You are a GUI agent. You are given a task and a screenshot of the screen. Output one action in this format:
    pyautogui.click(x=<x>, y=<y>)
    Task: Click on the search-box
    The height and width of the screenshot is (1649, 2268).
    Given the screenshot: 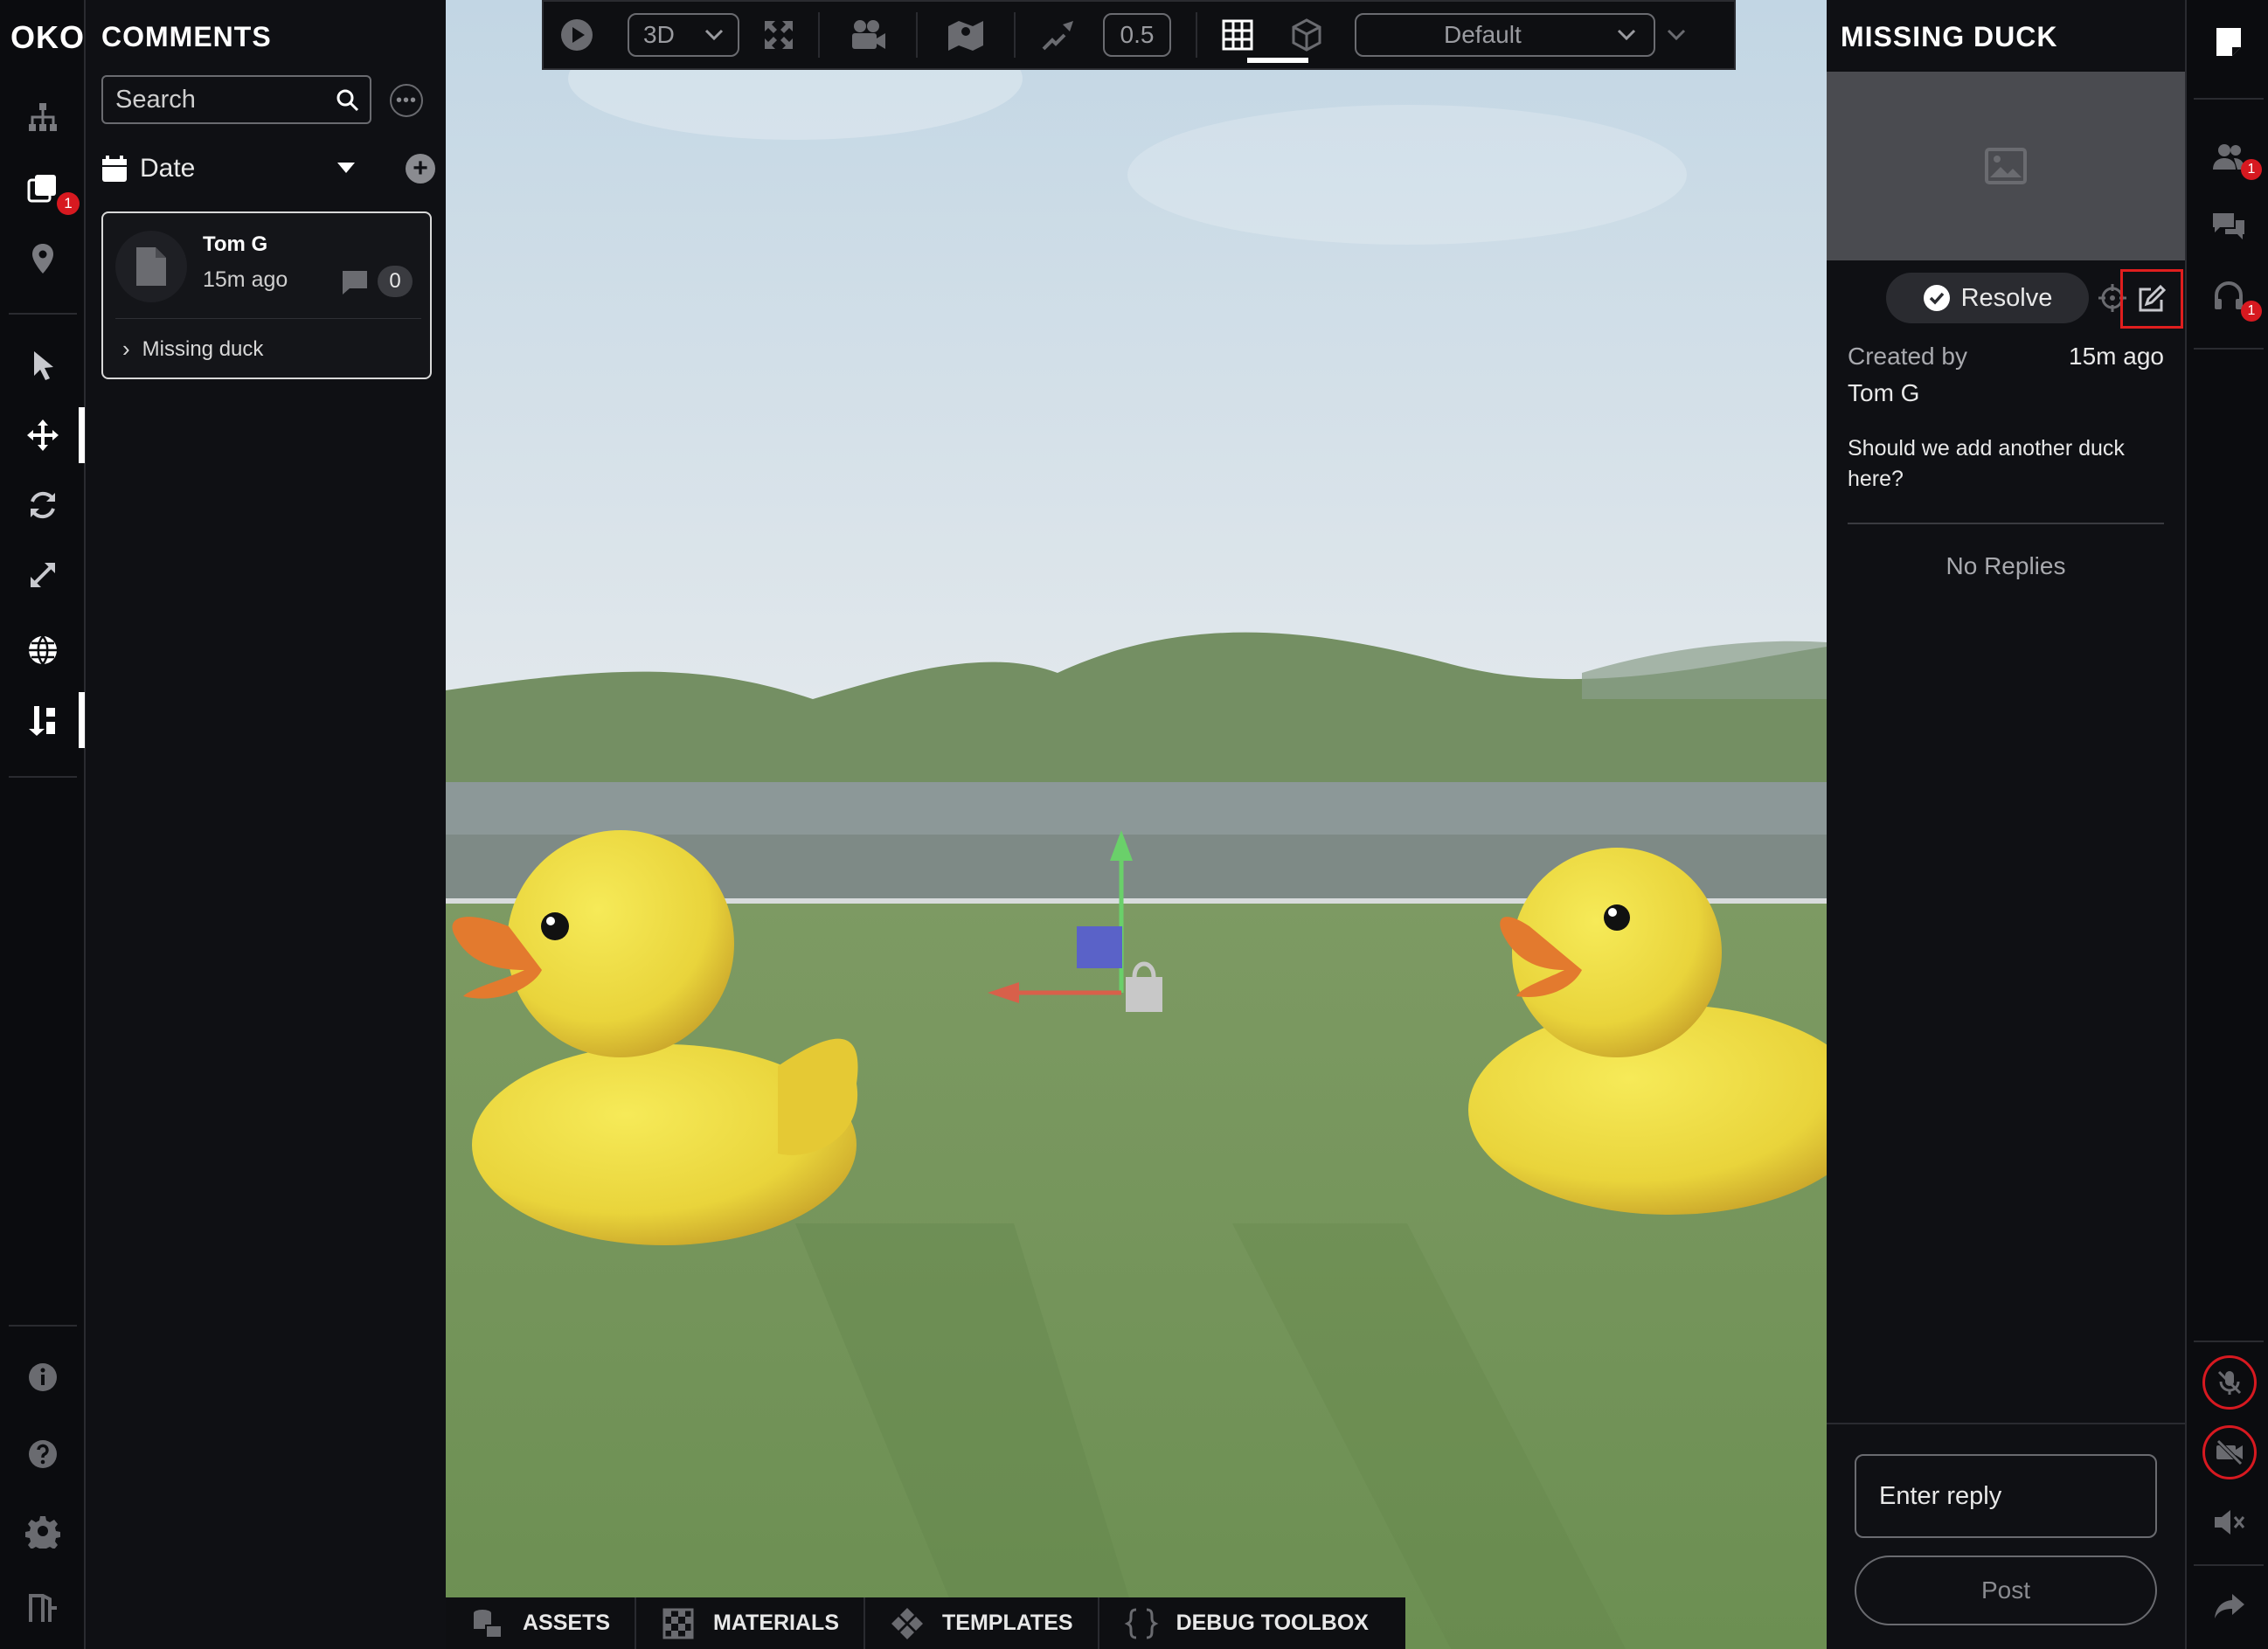 What is the action you would take?
    pyautogui.click(x=236, y=99)
    